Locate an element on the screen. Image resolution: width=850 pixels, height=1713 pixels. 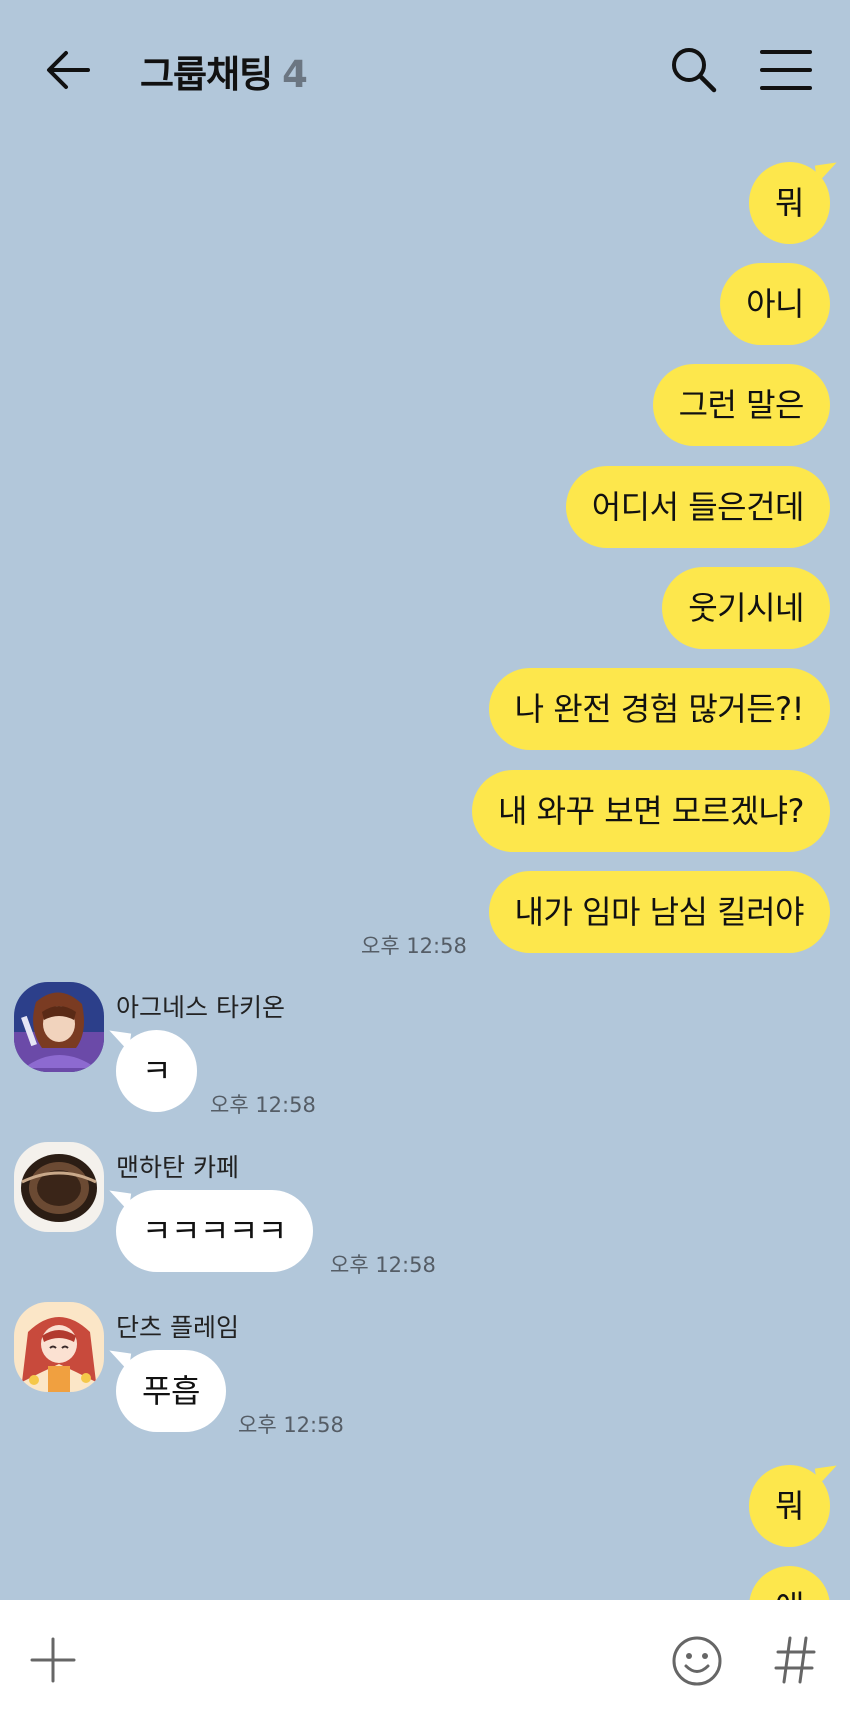
chat-header: 그룹채팅 4 is located at coordinates (425, 67).